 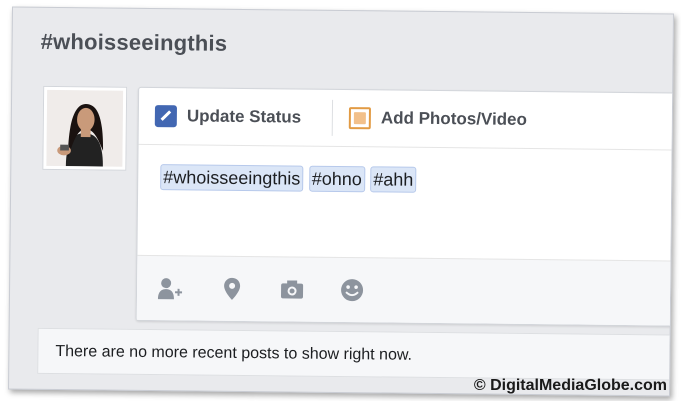 I want to click on tab-add-photos-video: Add Photos/Video, so click(x=438, y=119).